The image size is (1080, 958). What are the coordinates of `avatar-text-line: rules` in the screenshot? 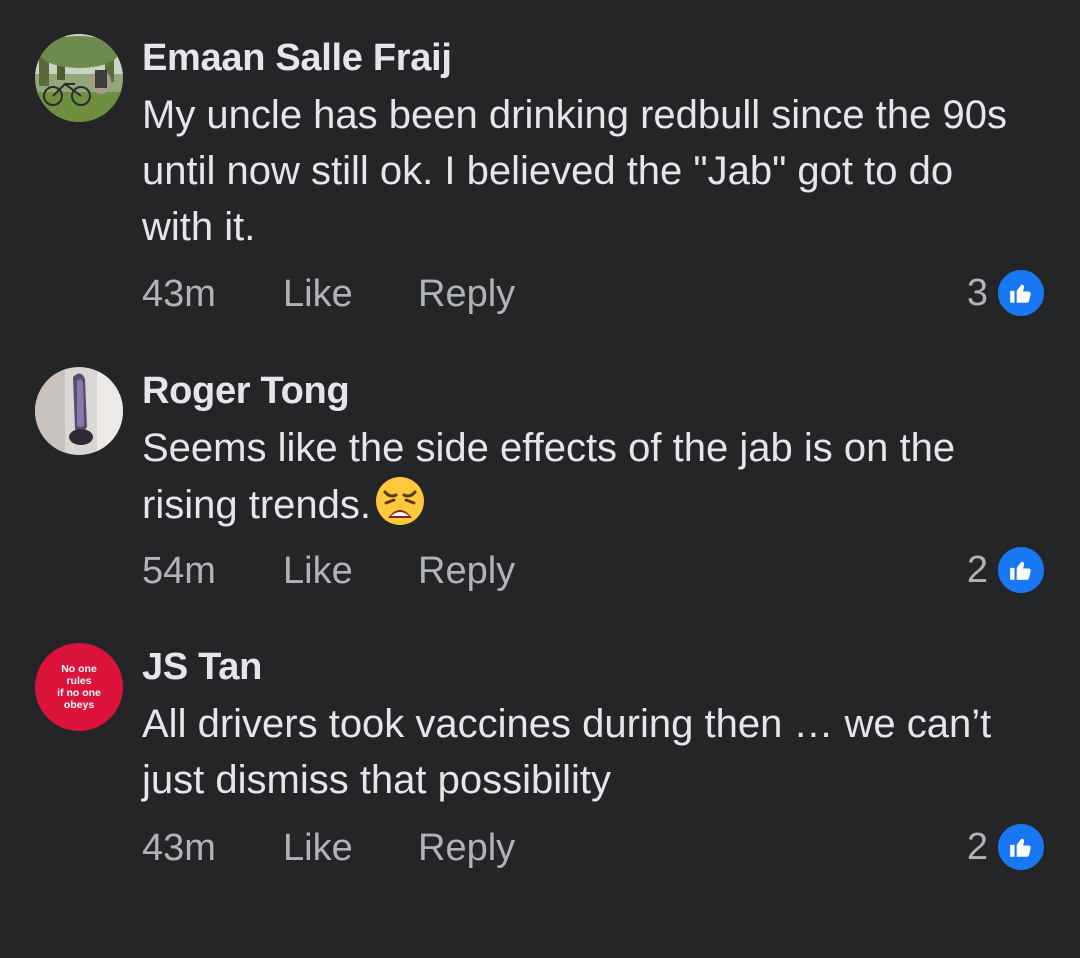 It's located at (79, 681).